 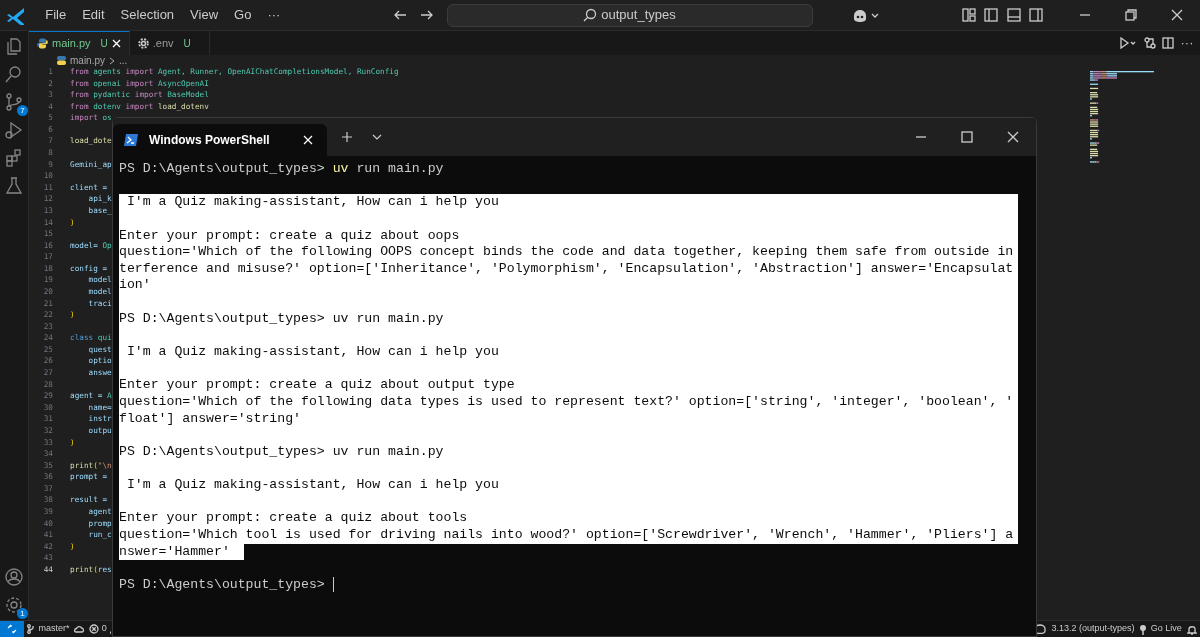 What do you see at coordinates (1093, 629) in the screenshot?
I see `interpreter-button: 3.13.2 (output-types)` at bounding box center [1093, 629].